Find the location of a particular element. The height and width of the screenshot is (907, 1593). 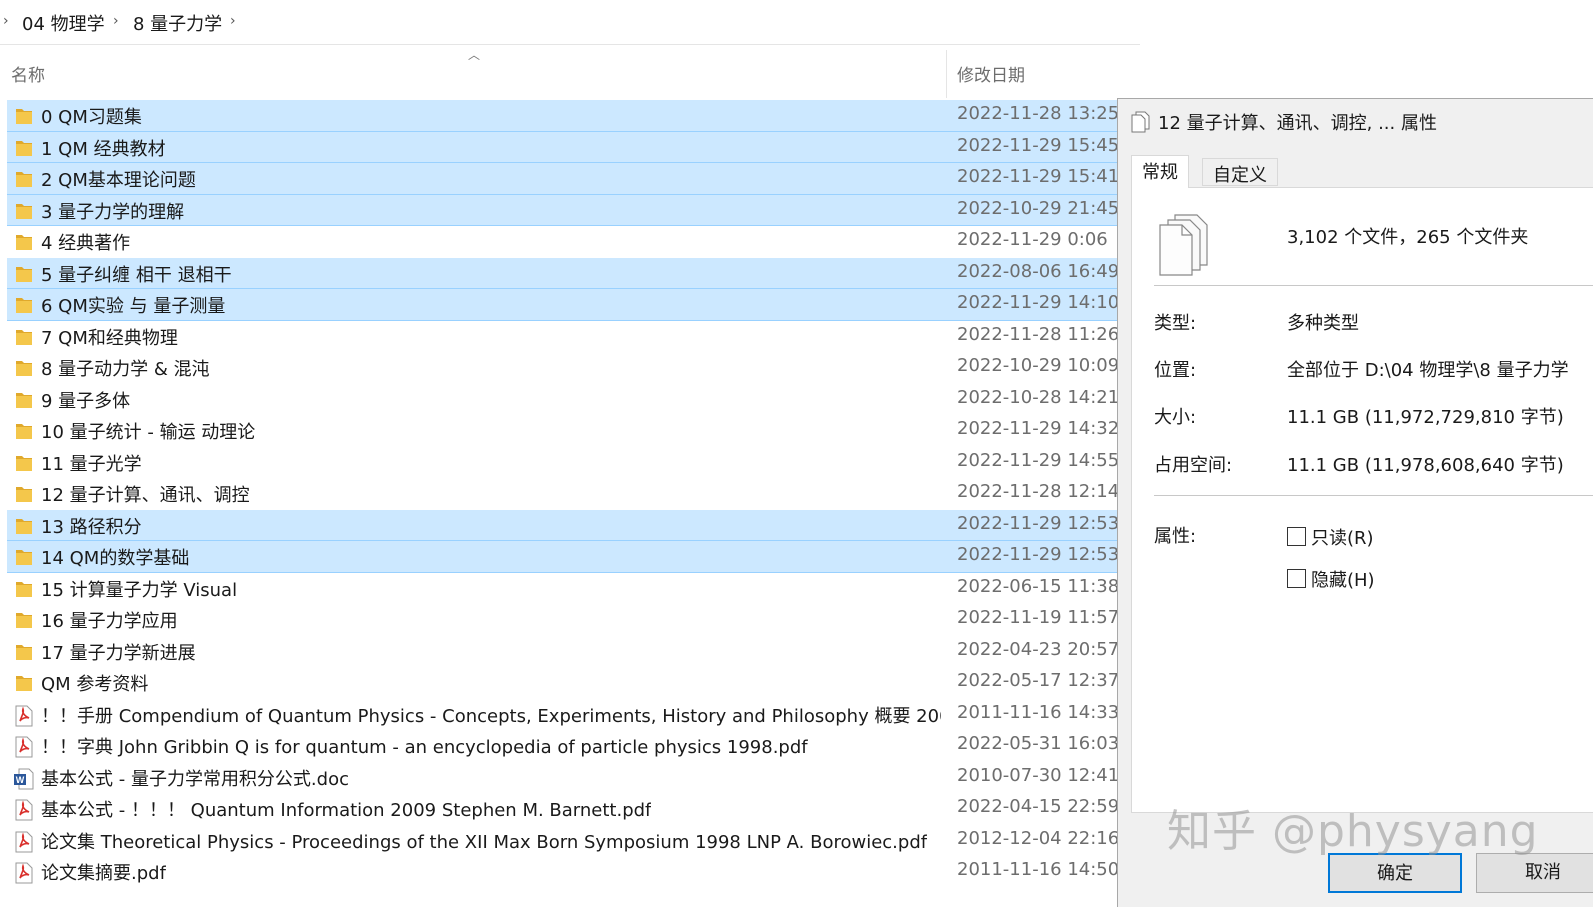

hidden-label: 隐藏(H) is located at coordinates (1343, 579).